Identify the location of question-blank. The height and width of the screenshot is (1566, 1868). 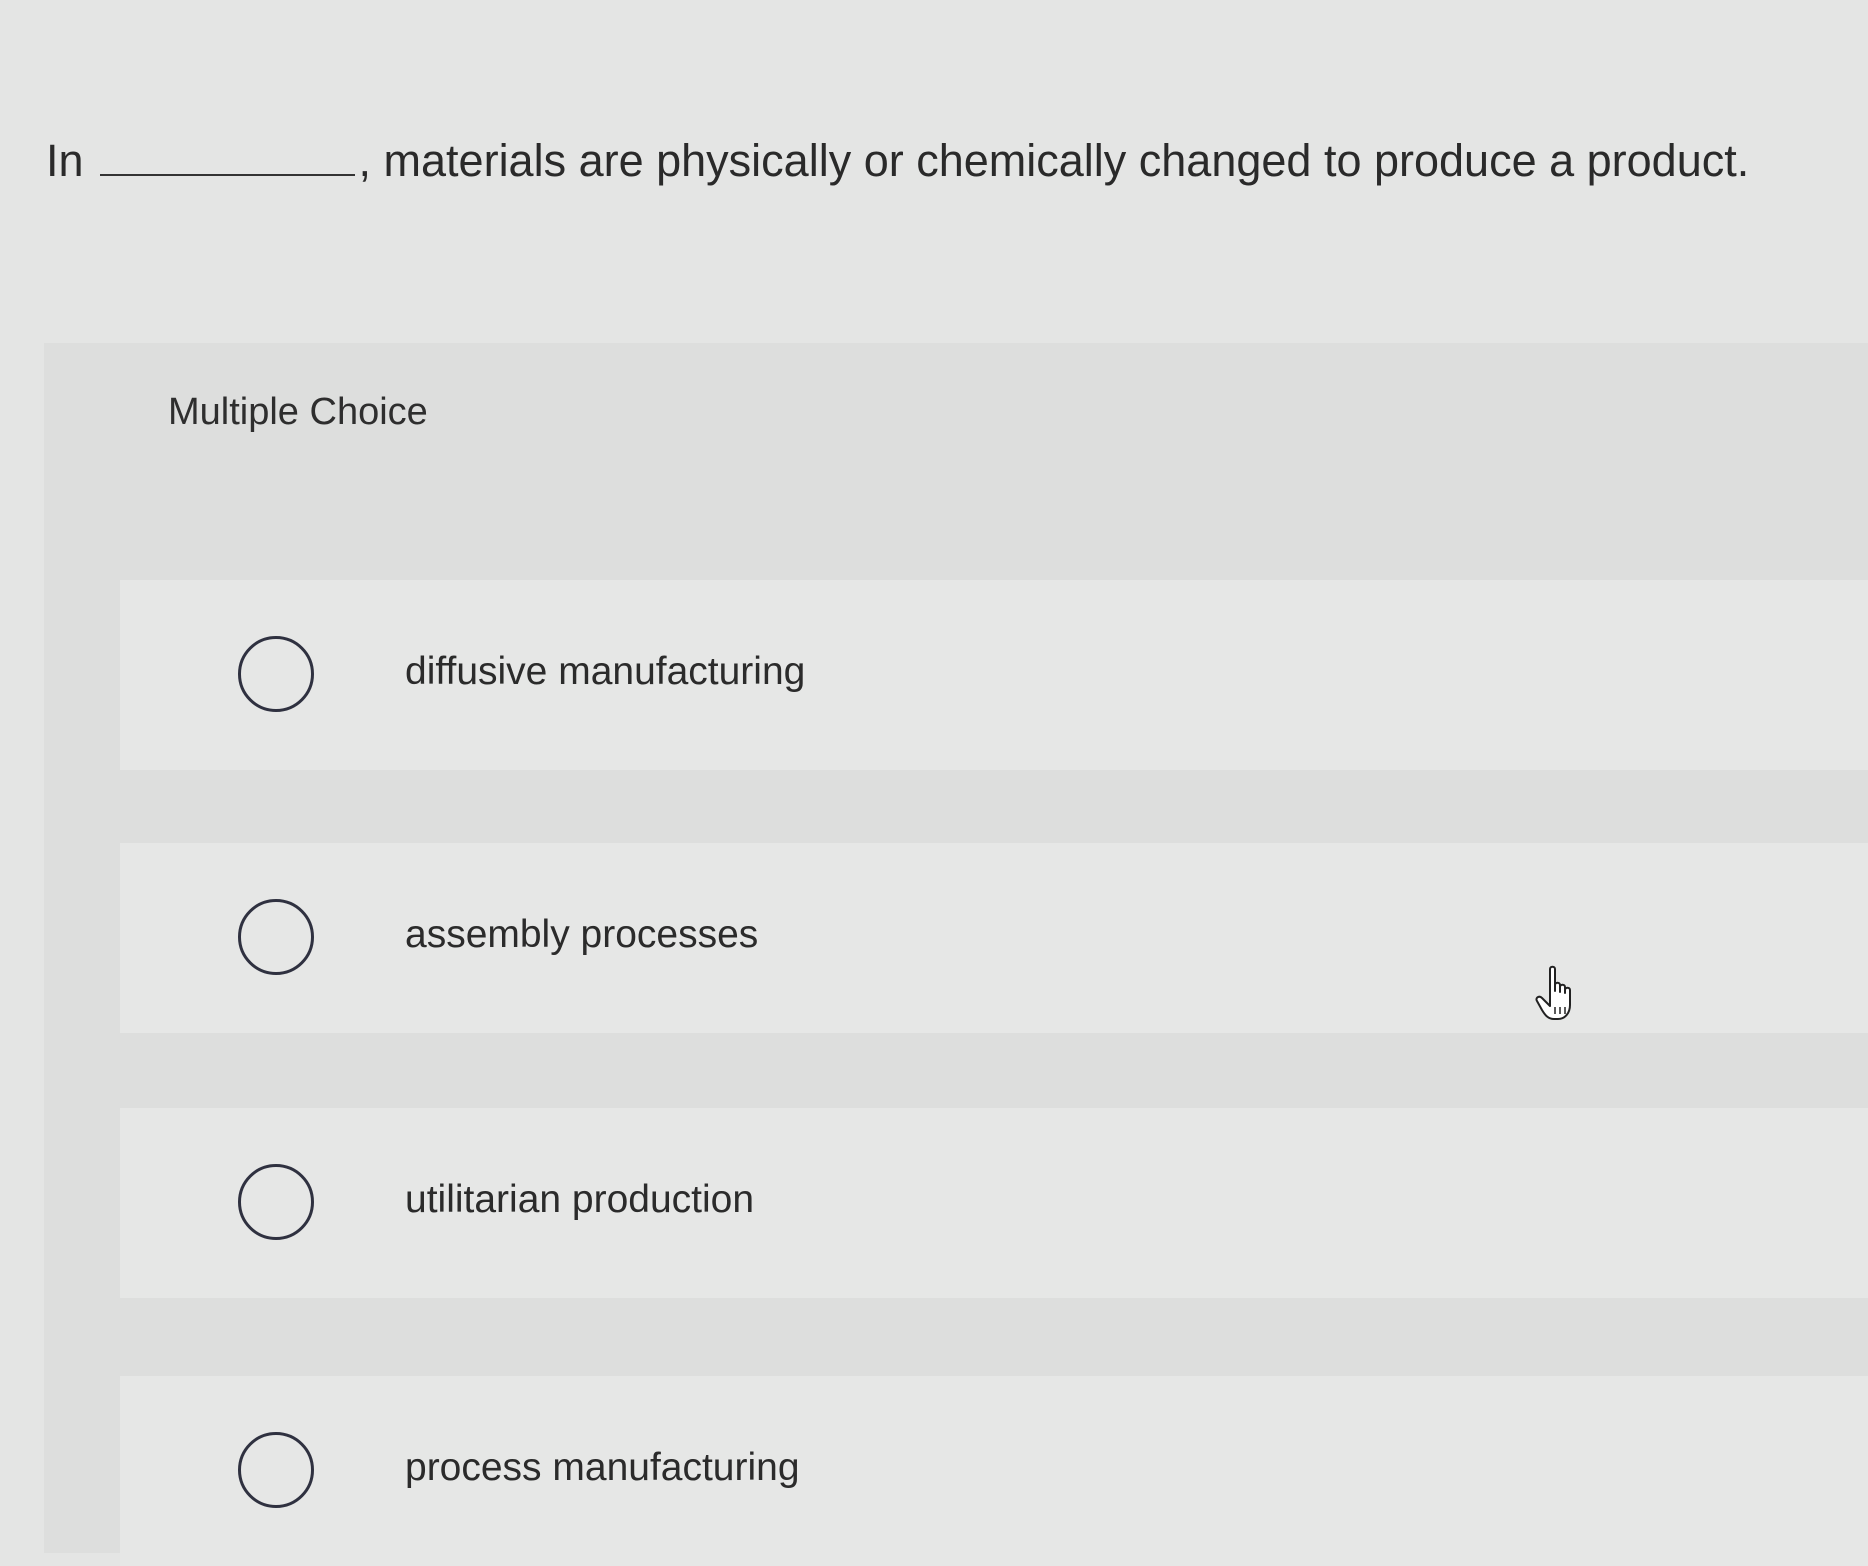
(227, 153).